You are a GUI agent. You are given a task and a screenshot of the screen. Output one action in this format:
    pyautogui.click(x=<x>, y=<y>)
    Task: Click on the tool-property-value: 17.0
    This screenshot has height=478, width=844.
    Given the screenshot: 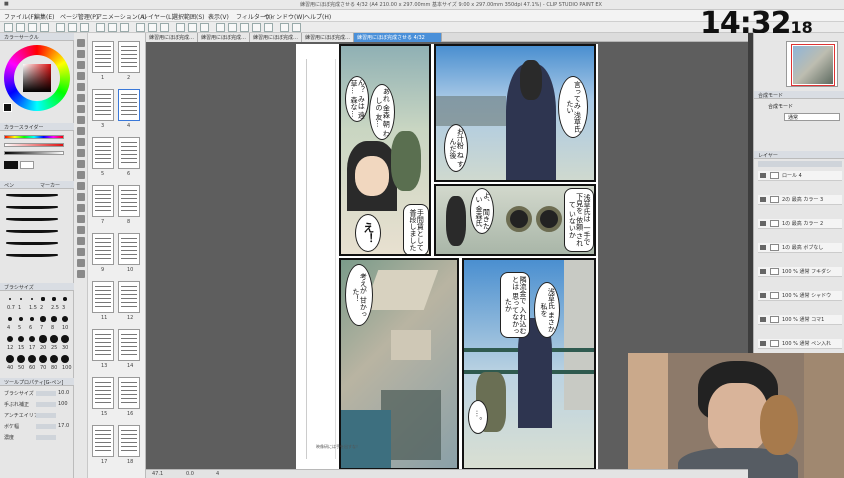 What is the action you would take?
    pyautogui.click(x=63, y=426)
    